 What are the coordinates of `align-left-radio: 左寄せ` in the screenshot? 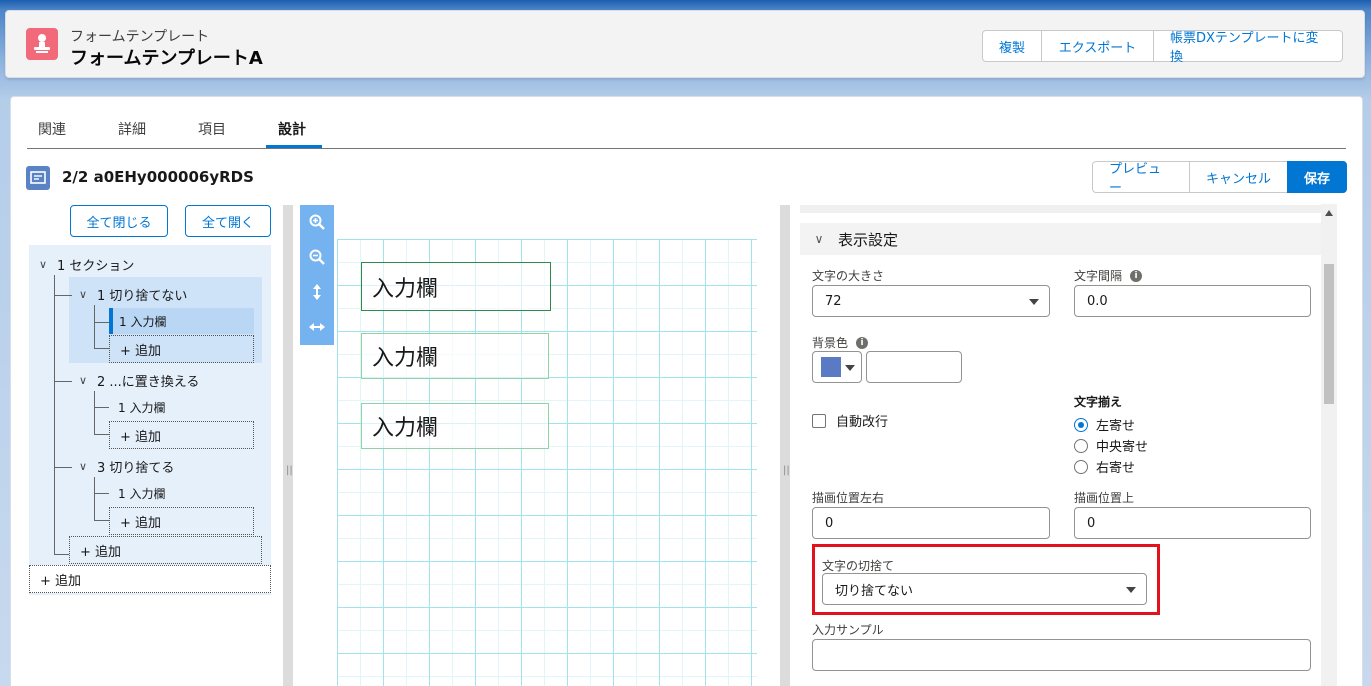 It's located at (1104, 424).